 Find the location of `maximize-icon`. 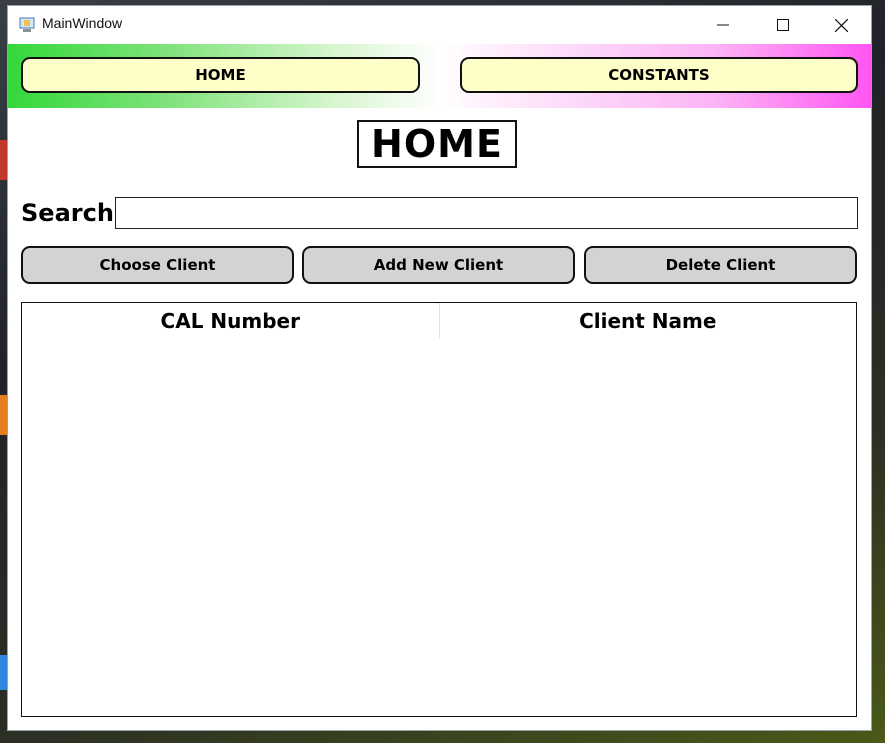

maximize-icon is located at coordinates (783, 25).